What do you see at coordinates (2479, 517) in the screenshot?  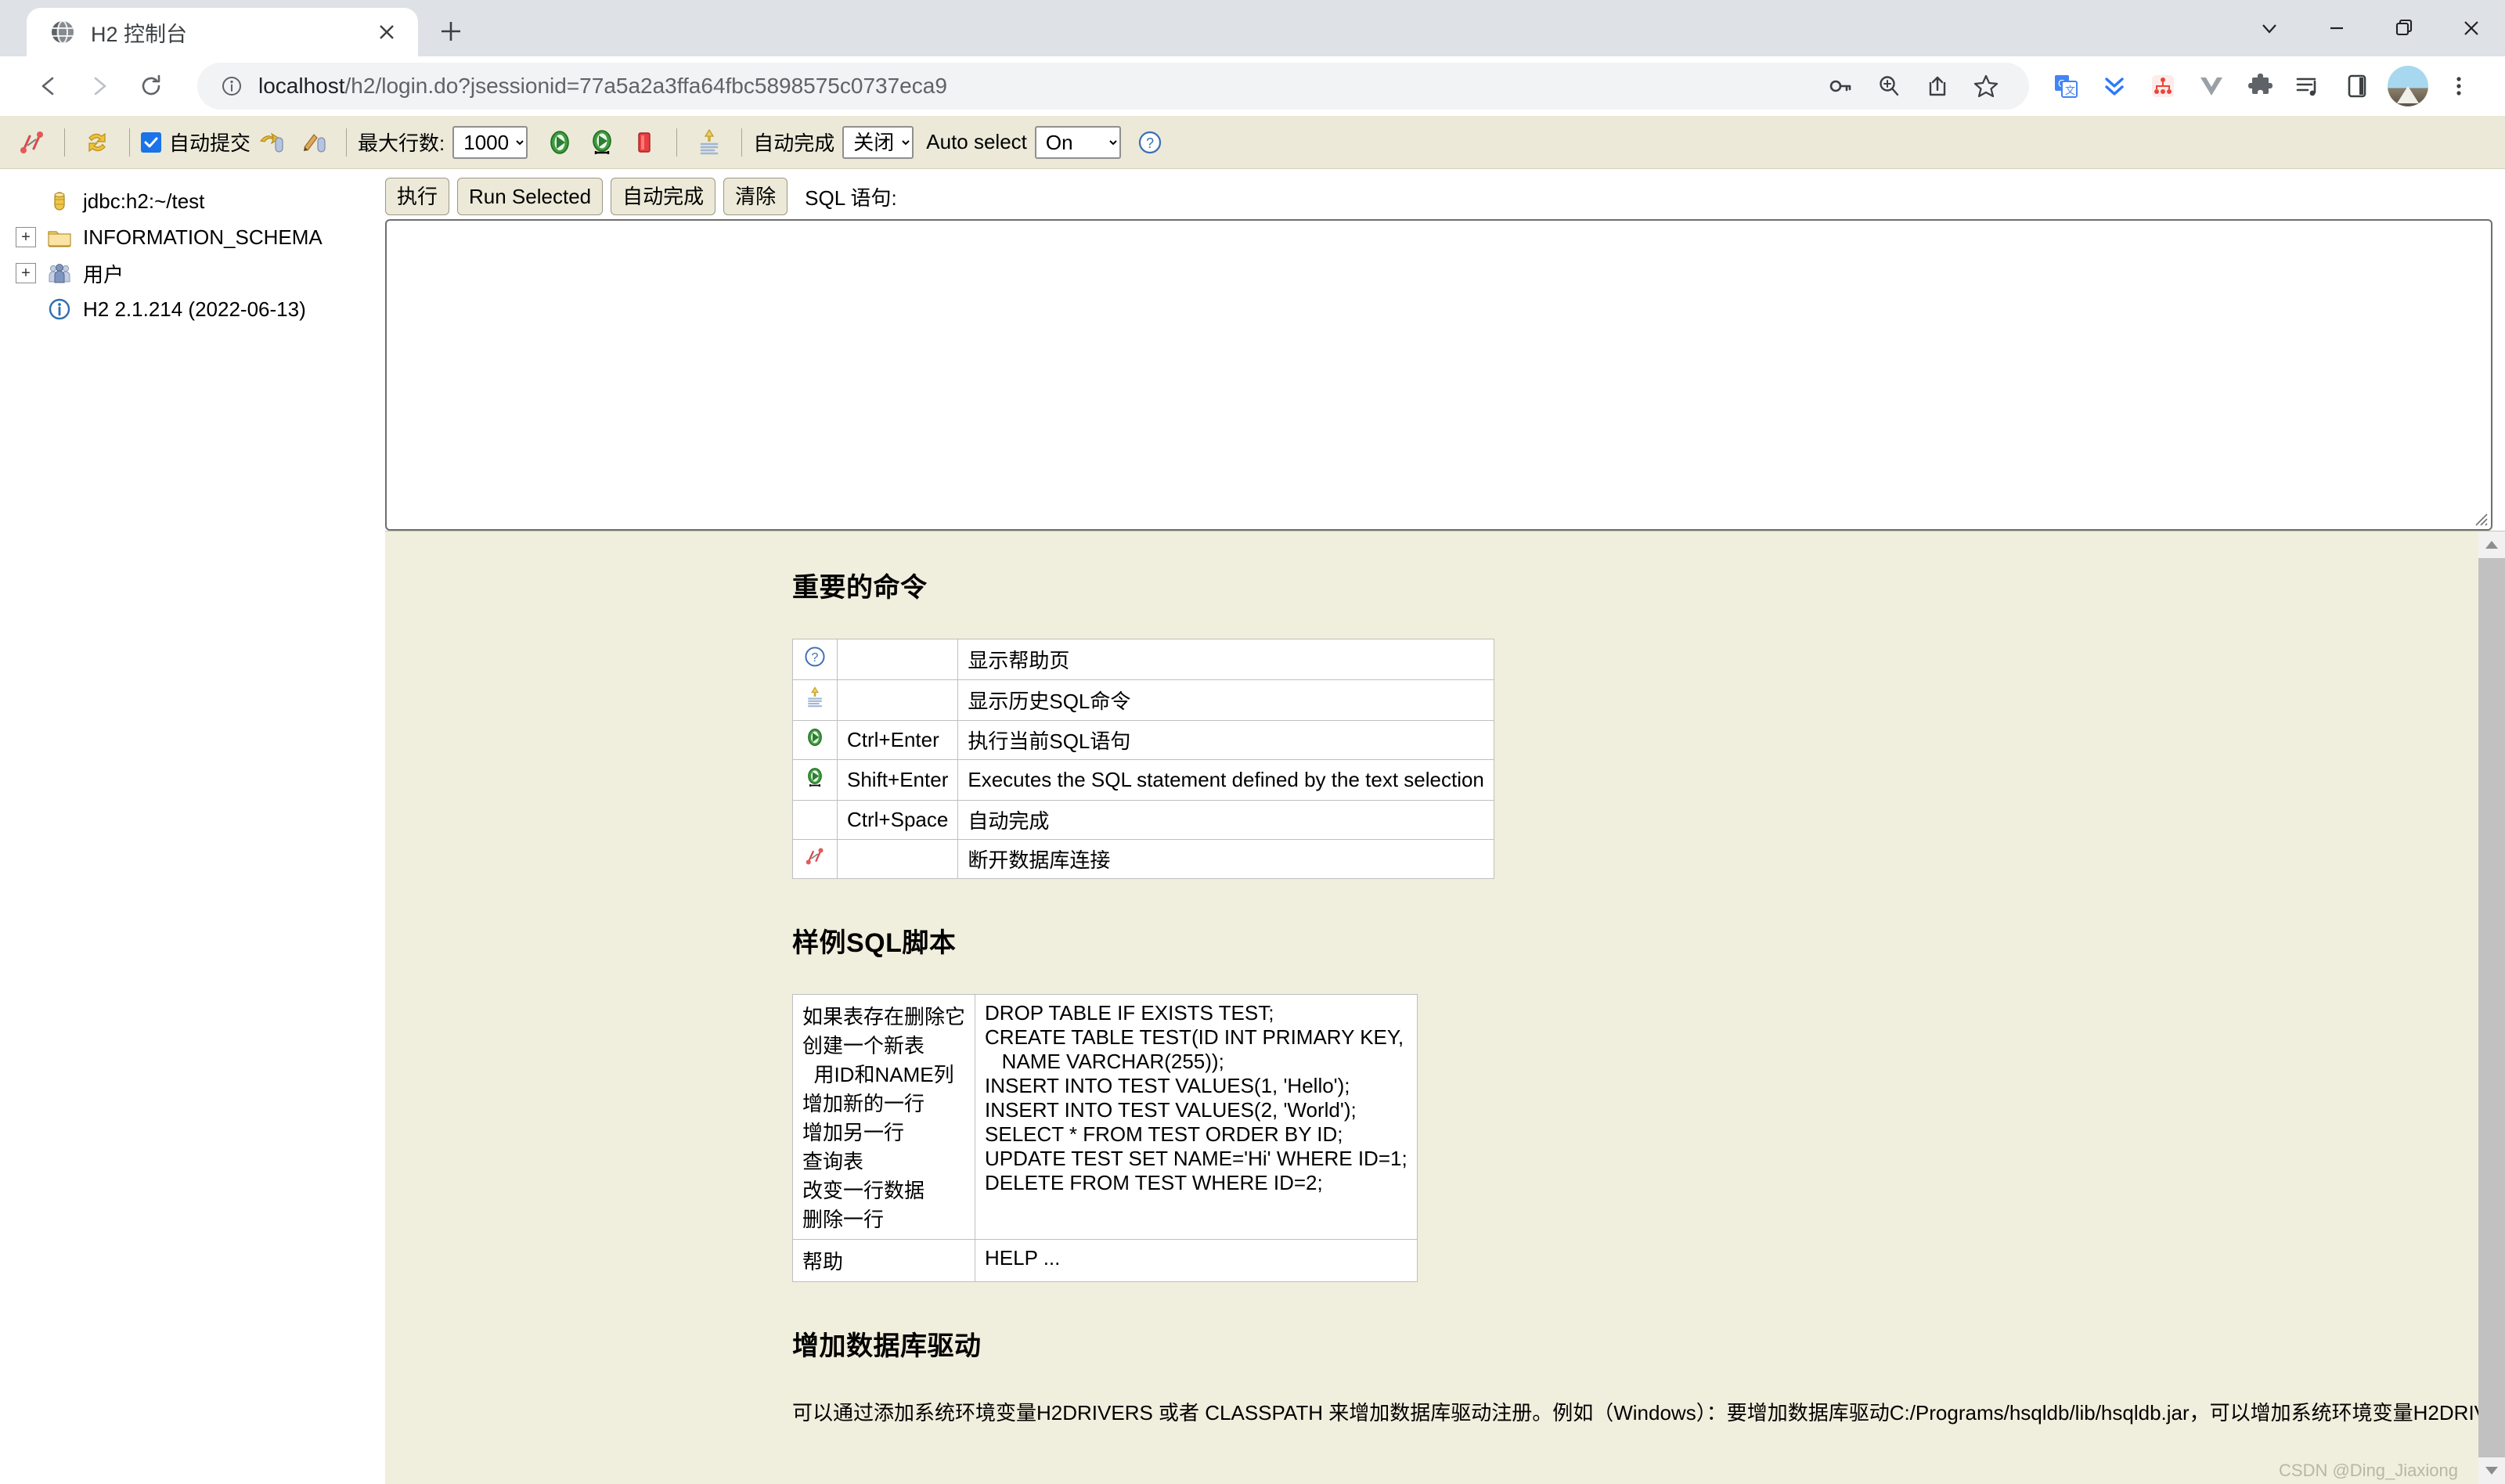 I see `resize-grip-icon` at bounding box center [2479, 517].